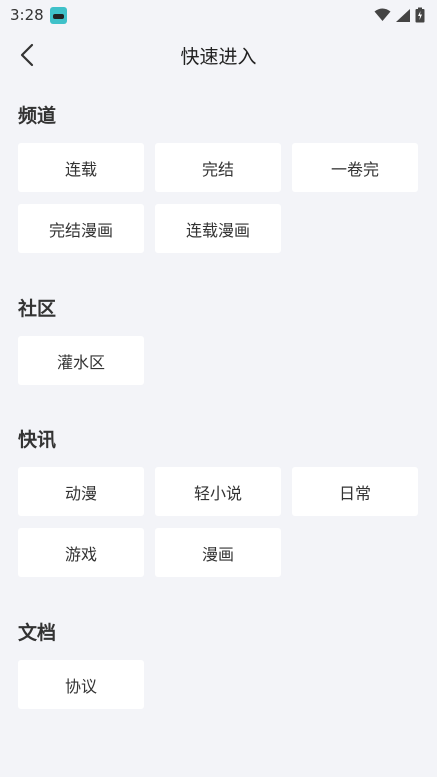  I want to click on chip-manga: 漫画, so click(218, 552).